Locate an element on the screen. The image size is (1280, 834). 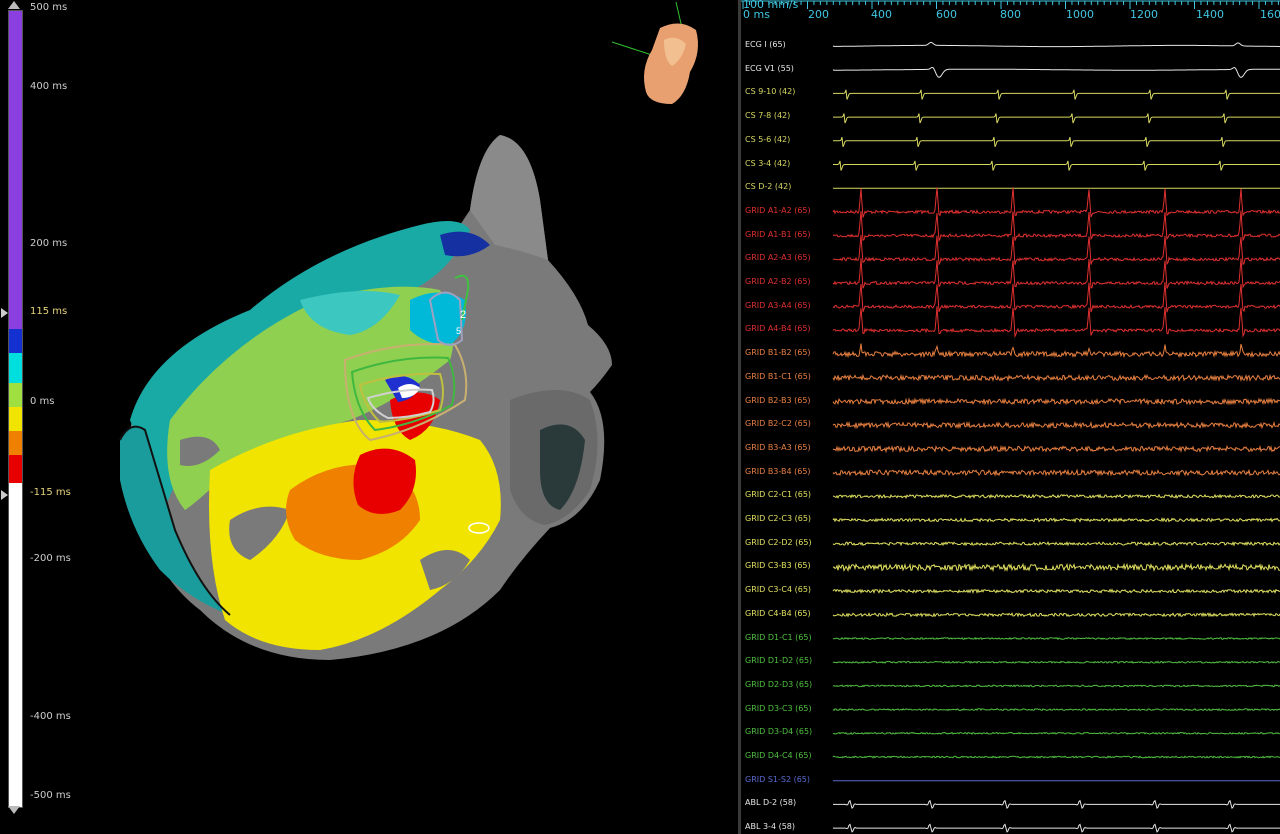
orientation-head-icon is located at coordinates (654, 53).